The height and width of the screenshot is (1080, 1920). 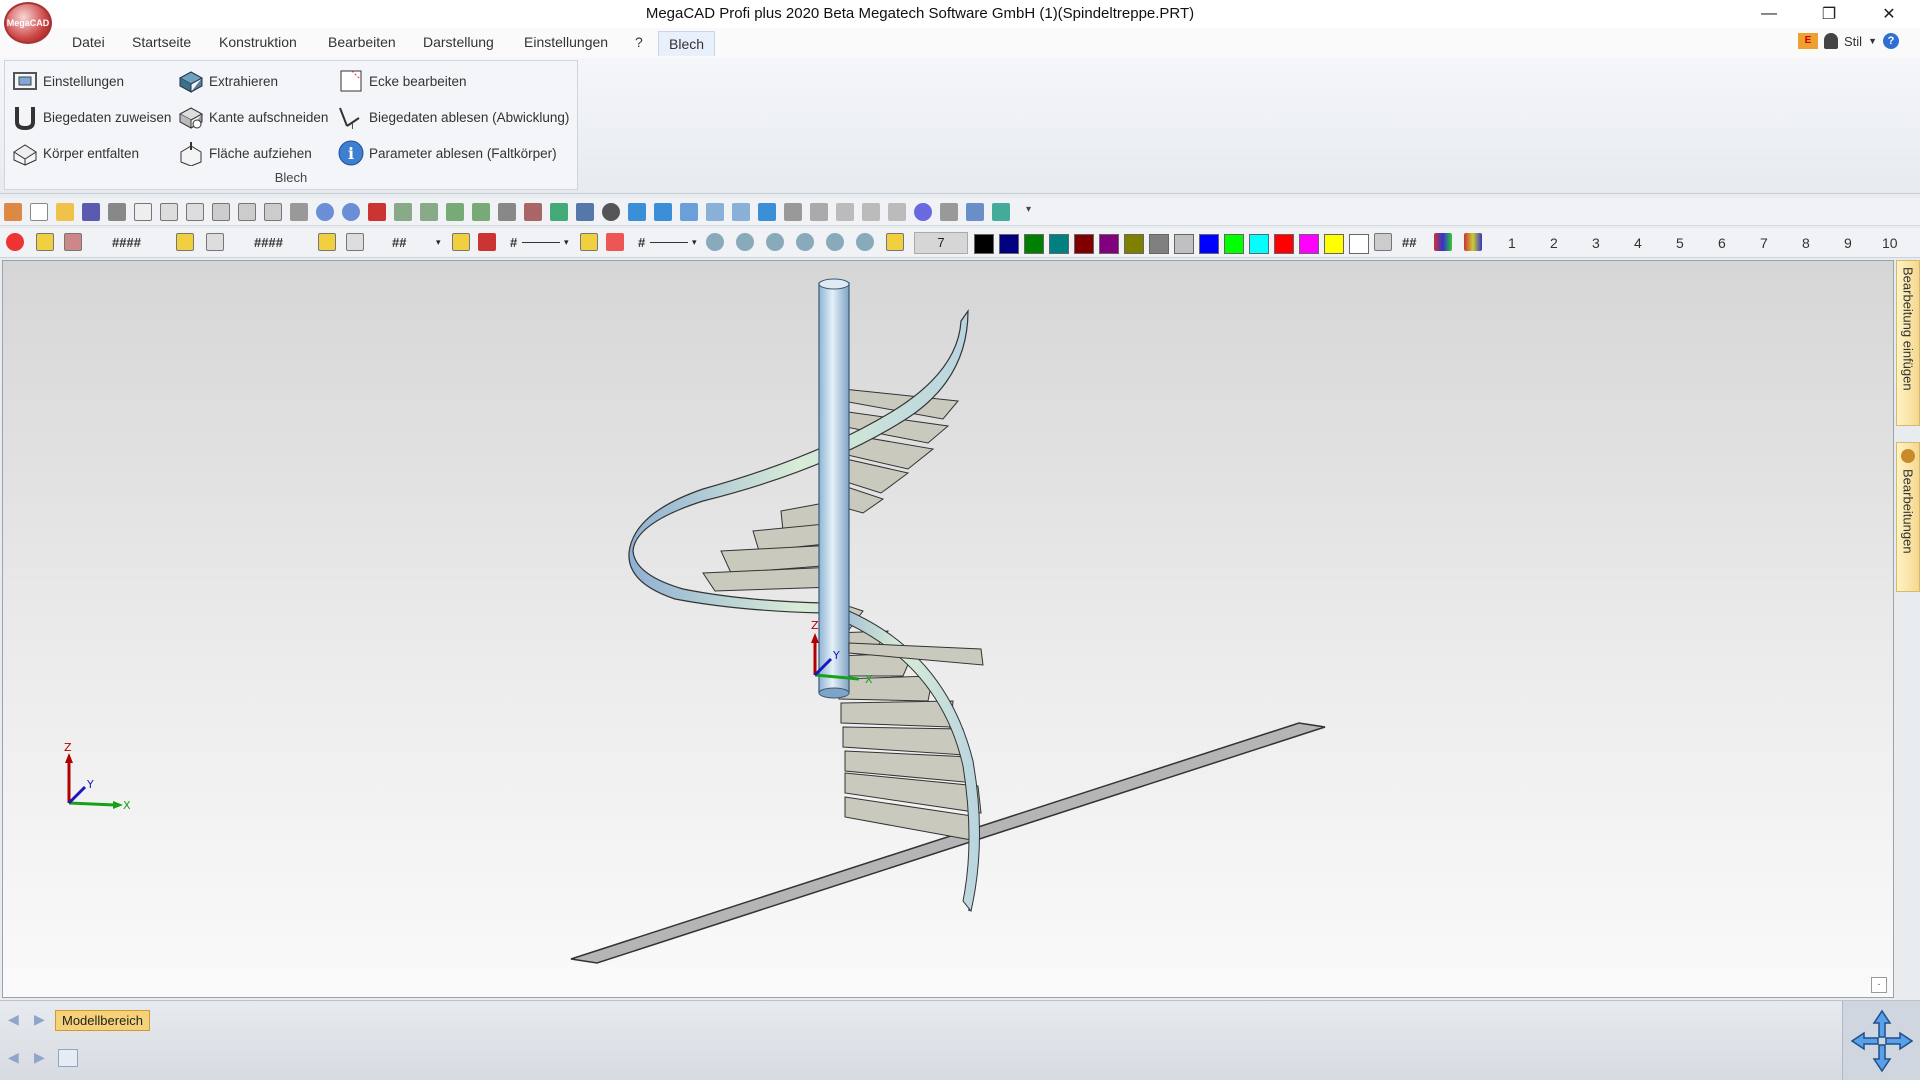 What do you see at coordinates (819, 212) in the screenshot?
I see `wireframe-icon` at bounding box center [819, 212].